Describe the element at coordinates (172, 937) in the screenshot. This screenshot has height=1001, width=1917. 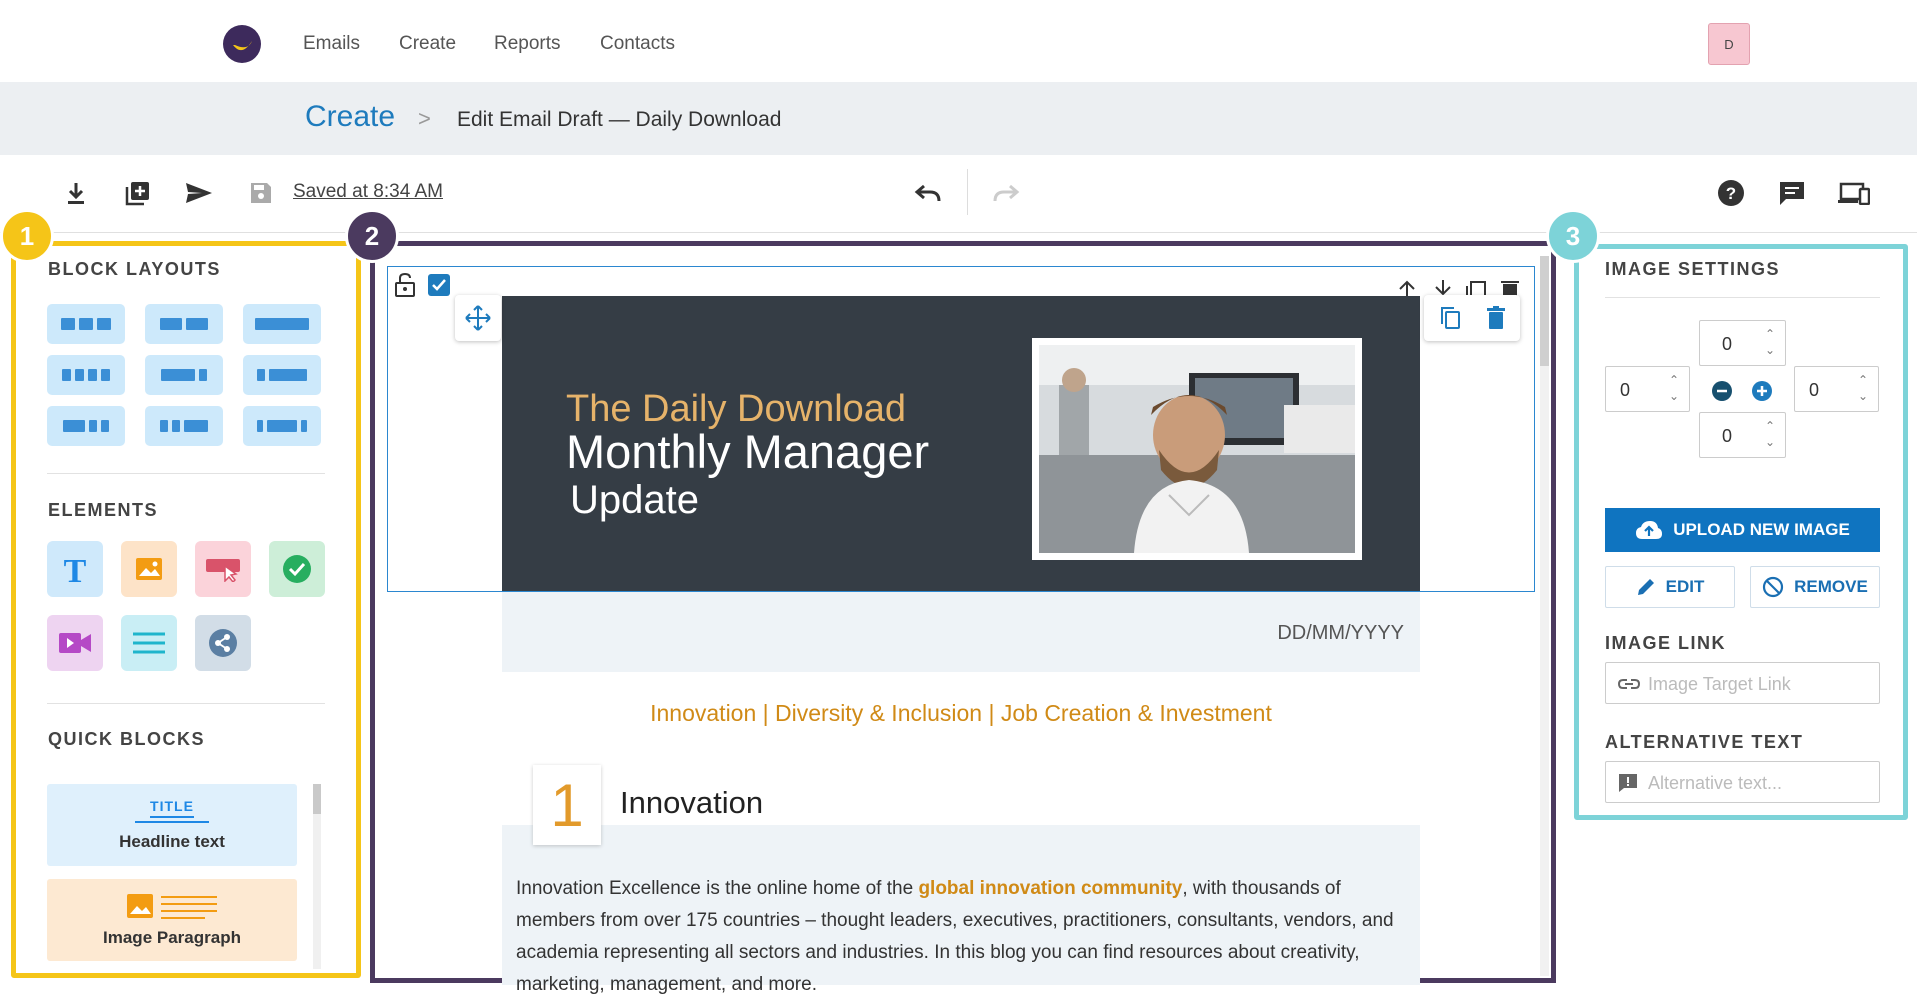
I see `quick-block-label: Image Paragraph` at that location.